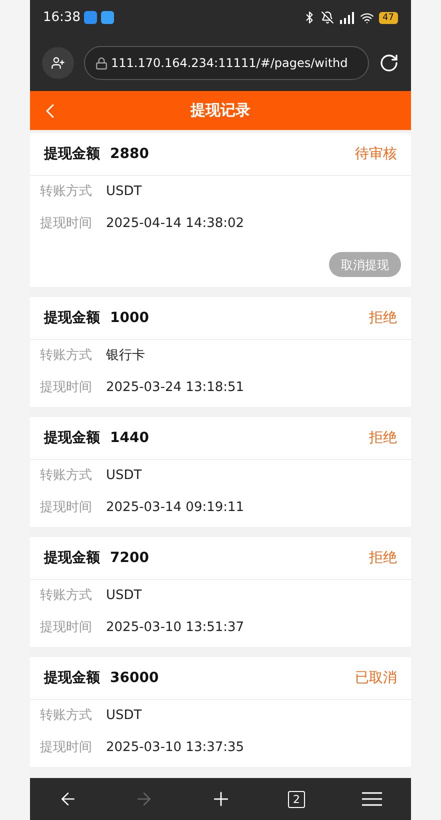 Image resolution: width=441 pixels, height=820 pixels. What do you see at coordinates (327, 17) in the screenshot?
I see `bell-off-icon` at bounding box center [327, 17].